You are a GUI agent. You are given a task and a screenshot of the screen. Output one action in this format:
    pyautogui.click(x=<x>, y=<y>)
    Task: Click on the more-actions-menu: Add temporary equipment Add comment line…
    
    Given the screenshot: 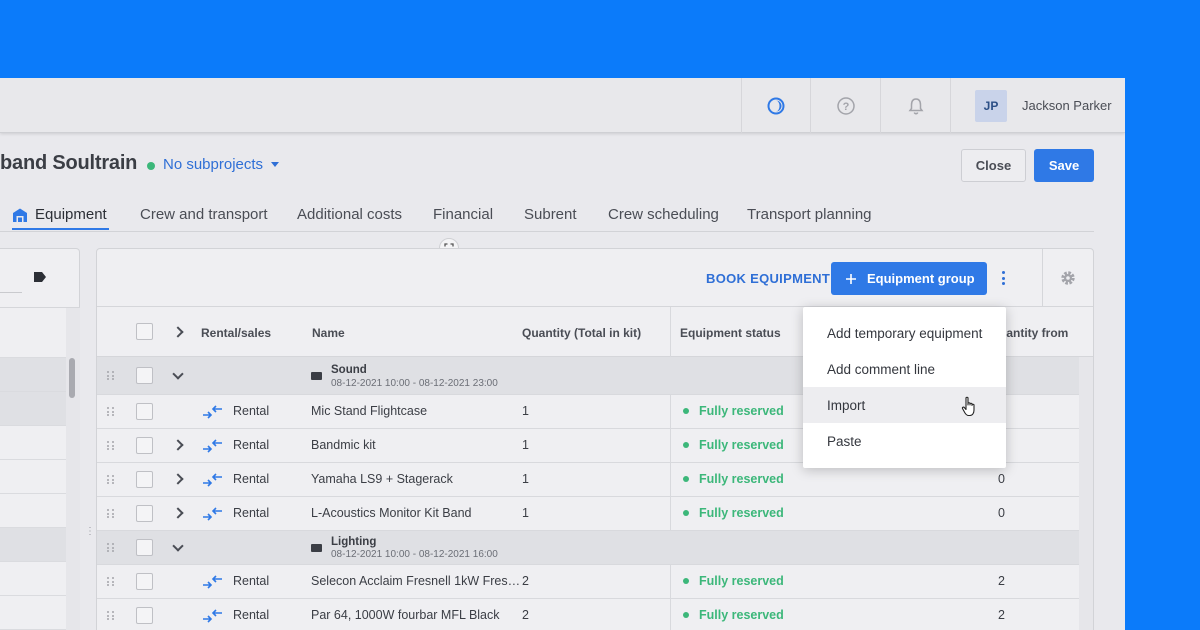 What is the action you would take?
    pyautogui.click(x=904, y=387)
    